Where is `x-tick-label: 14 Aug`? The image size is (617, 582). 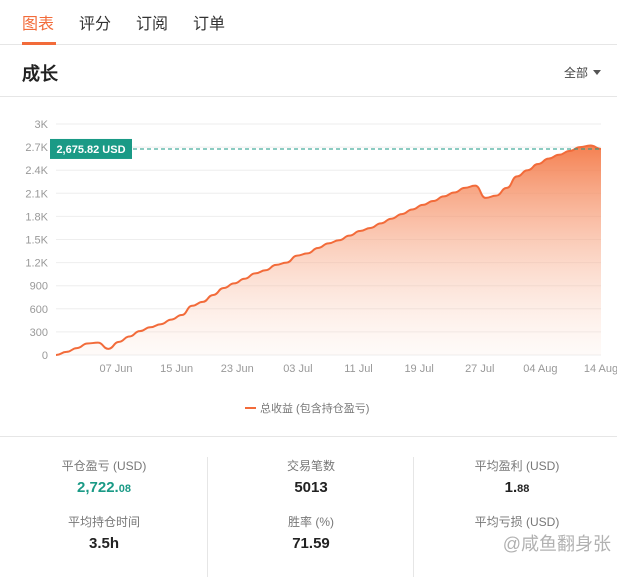 x-tick-label: 14 Aug is located at coordinates (600, 369).